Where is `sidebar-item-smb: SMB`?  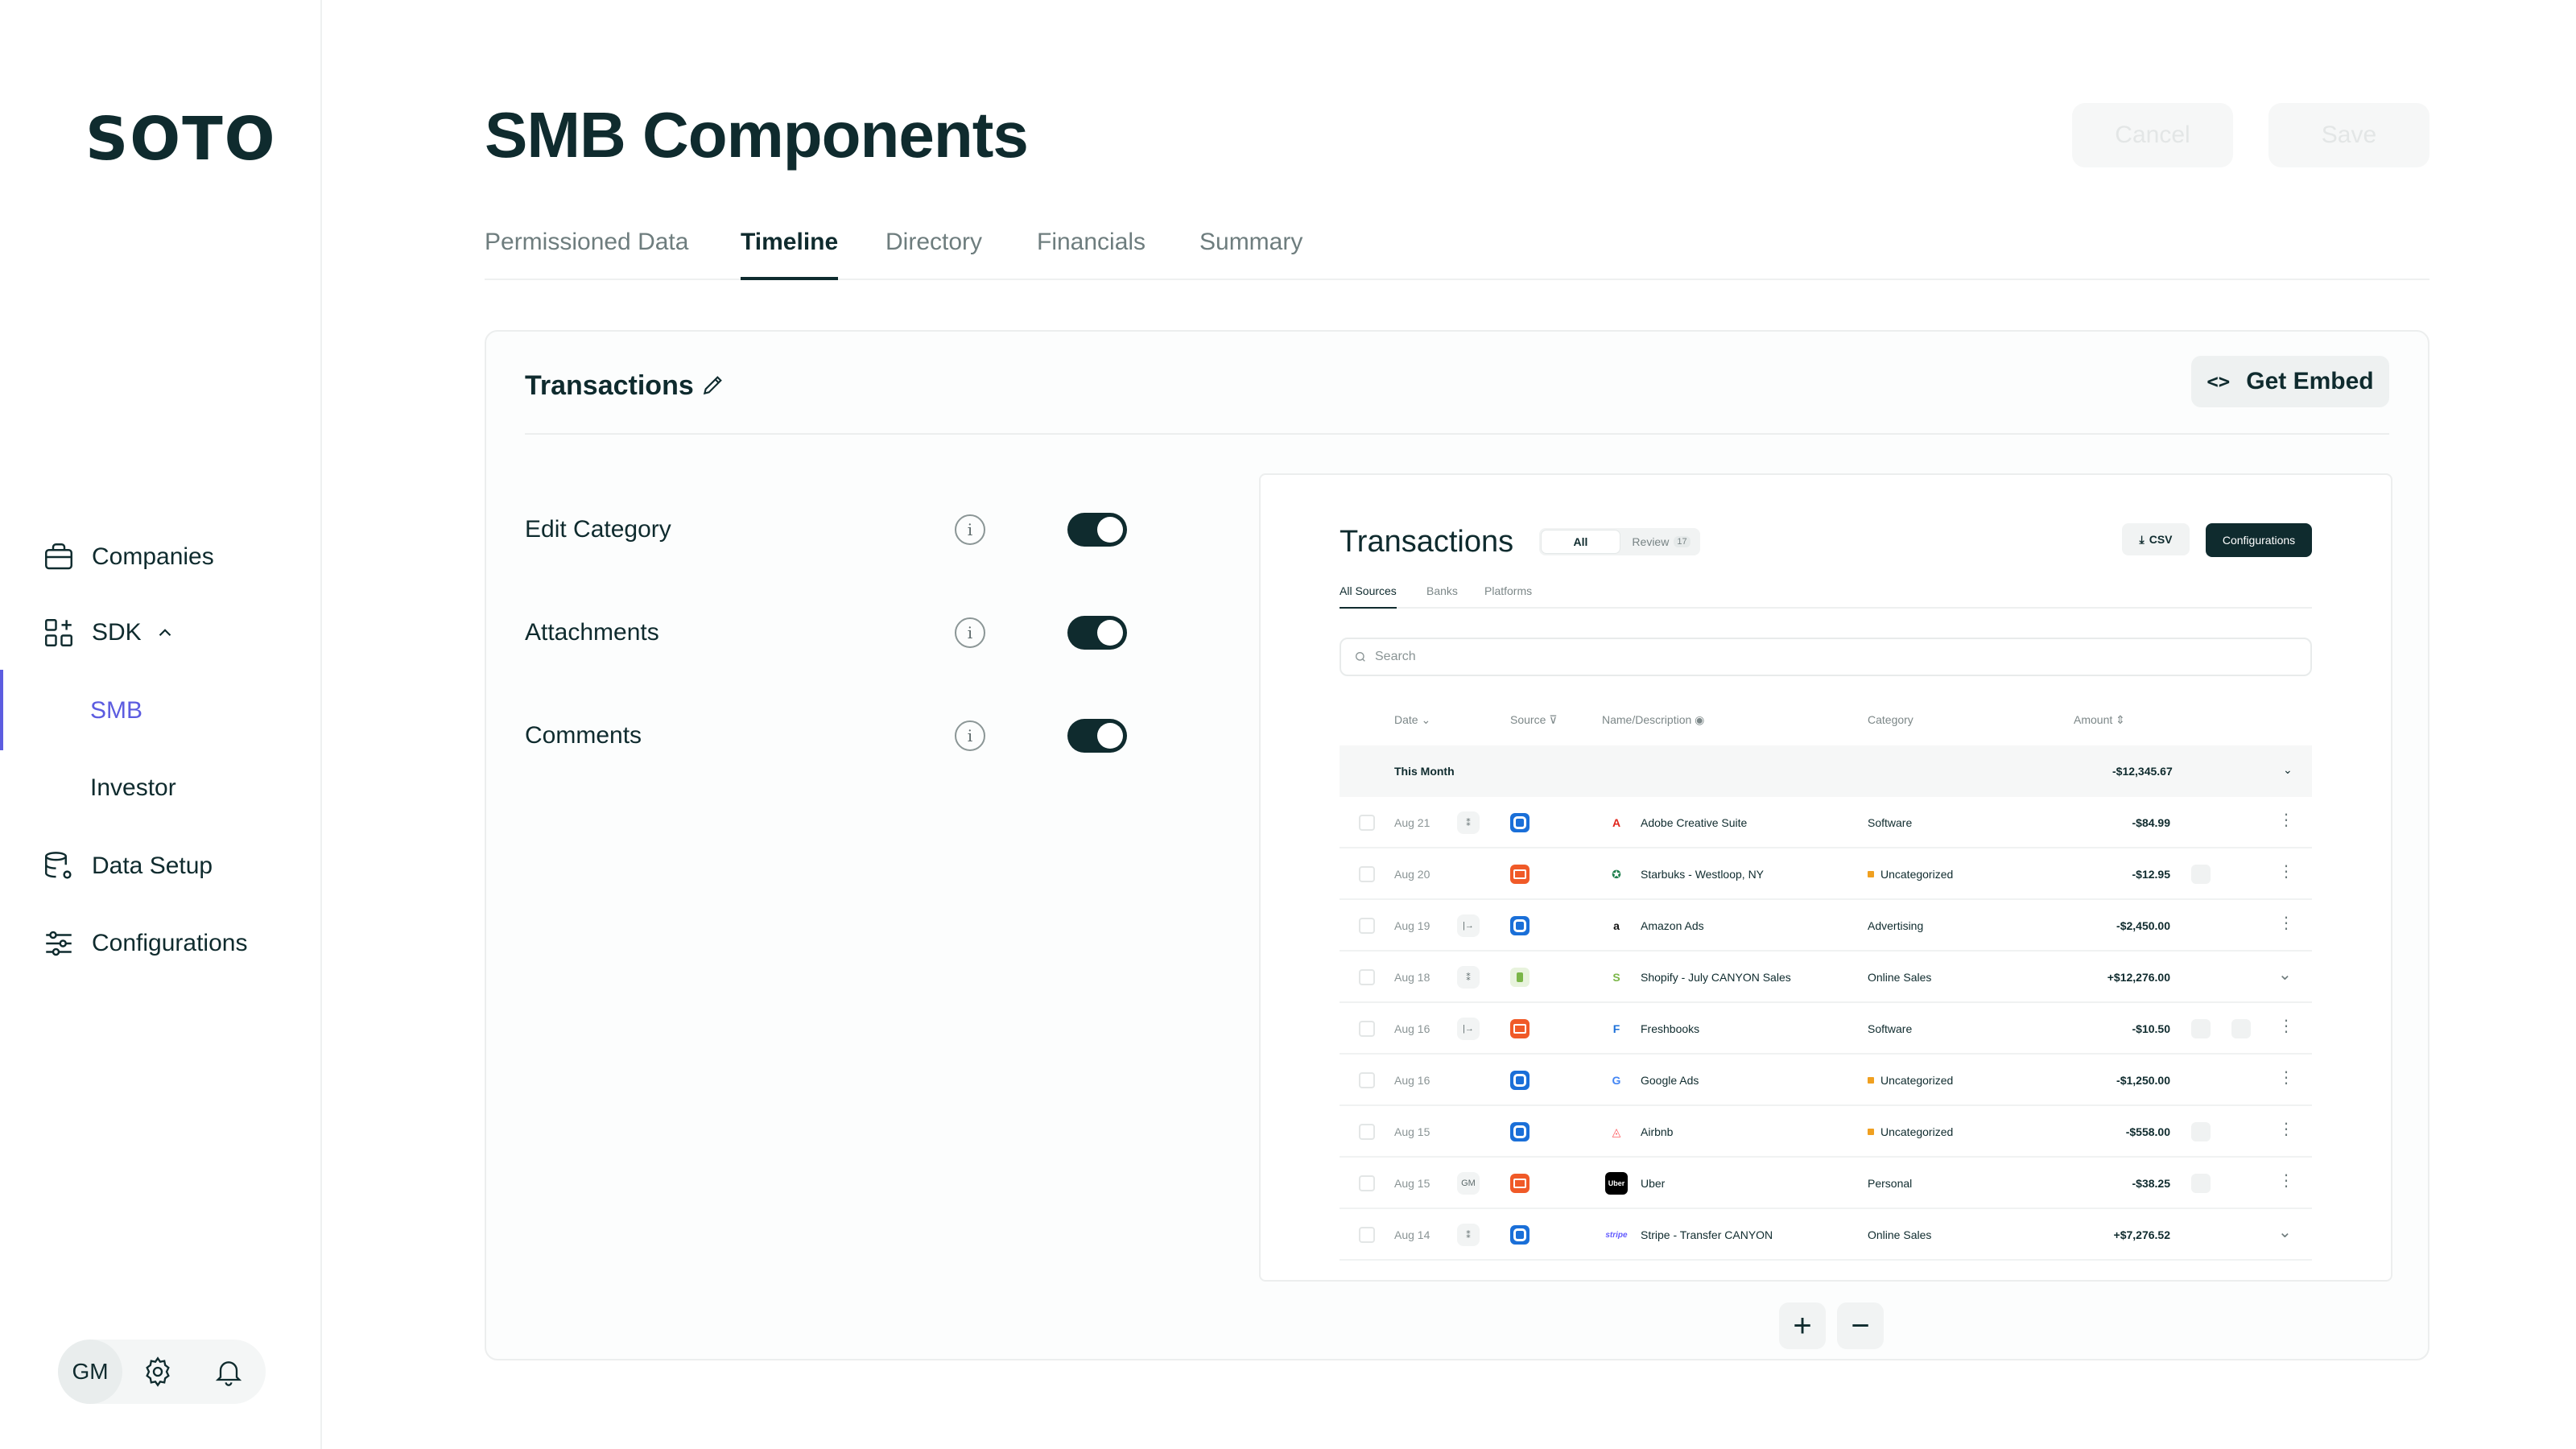
sidebar-item-smb: SMB is located at coordinates (116, 710).